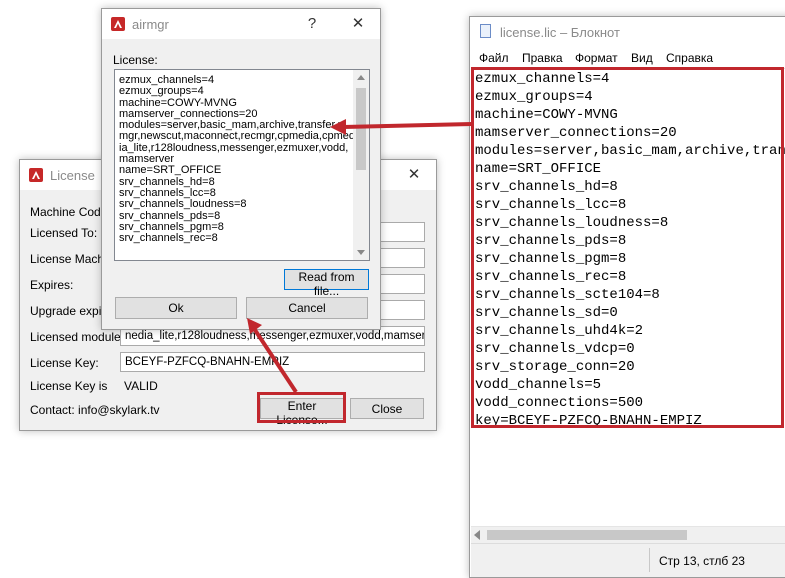 Image resolution: width=785 pixels, height=578 pixels. I want to click on menu-file: Файл, so click(494, 58).